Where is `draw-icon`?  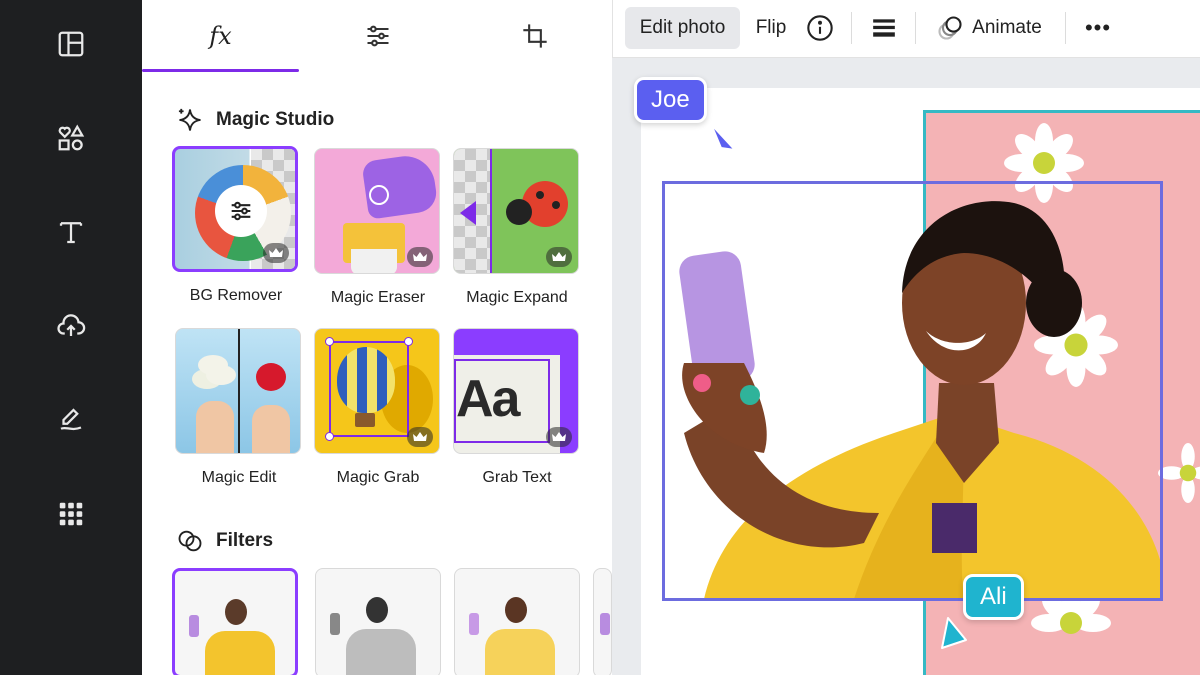 draw-icon is located at coordinates (71, 420).